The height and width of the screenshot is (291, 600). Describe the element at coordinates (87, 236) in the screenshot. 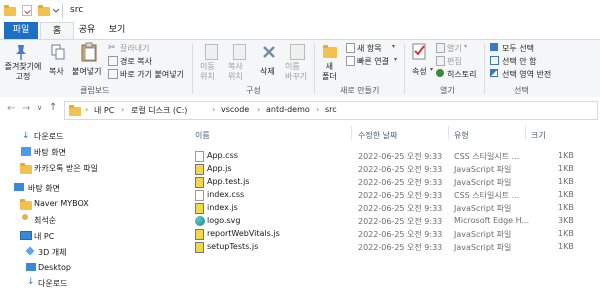

I see `sidebar-item-this-pc: 내 PC` at that location.